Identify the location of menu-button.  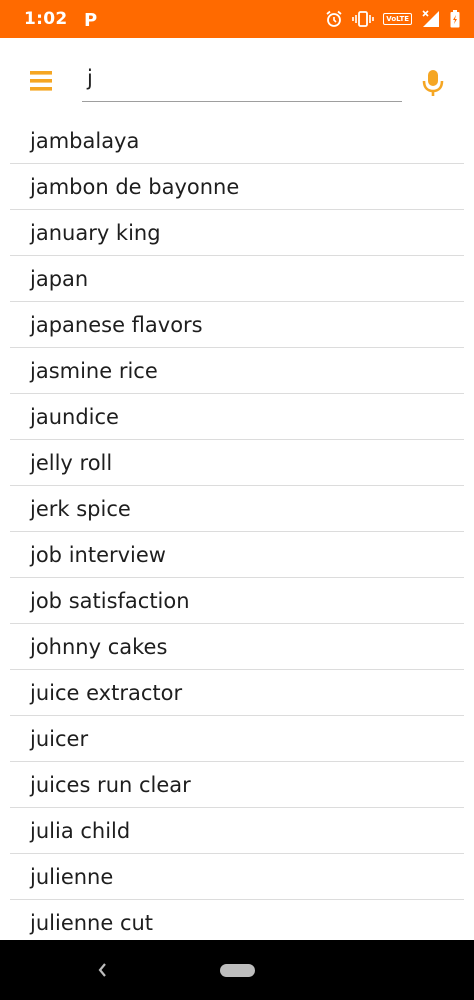
(41, 81).